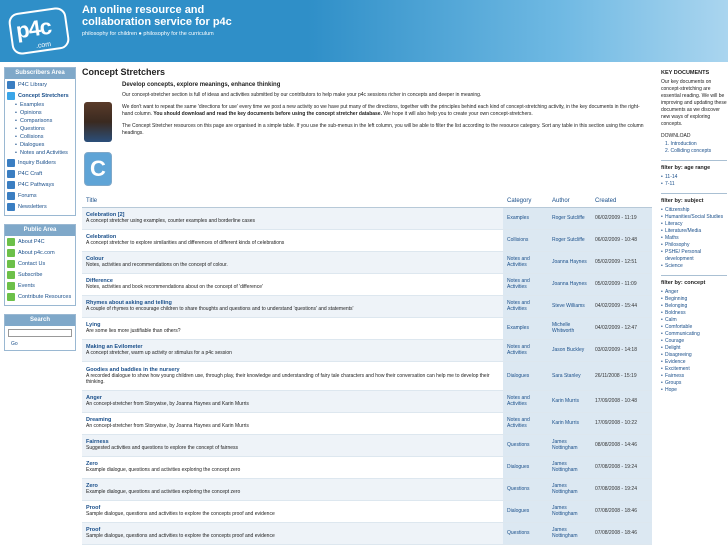 The width and height of the screenshot is (728, 546). What do you see at coordinates (621, 284) in the screenshot?
I see `cell-created: 05/02/2009 - 11:09` at bounding box center [621, 284].